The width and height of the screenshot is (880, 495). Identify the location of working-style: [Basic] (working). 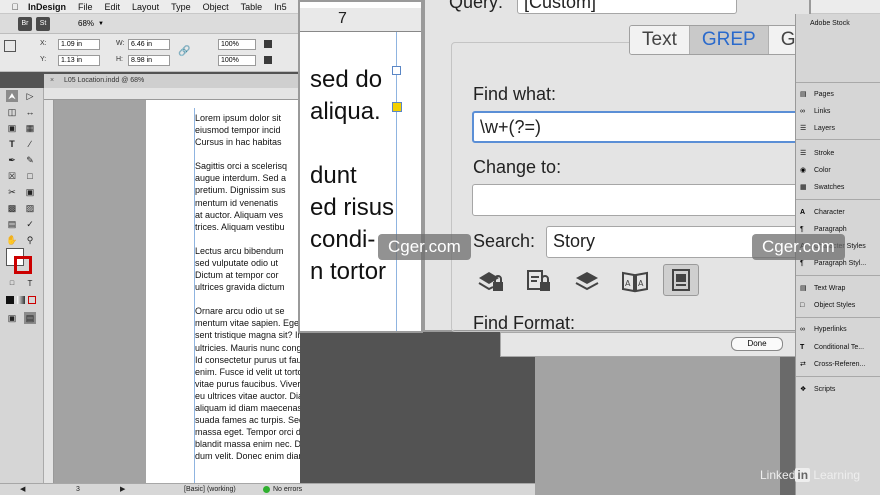
(210, 489).